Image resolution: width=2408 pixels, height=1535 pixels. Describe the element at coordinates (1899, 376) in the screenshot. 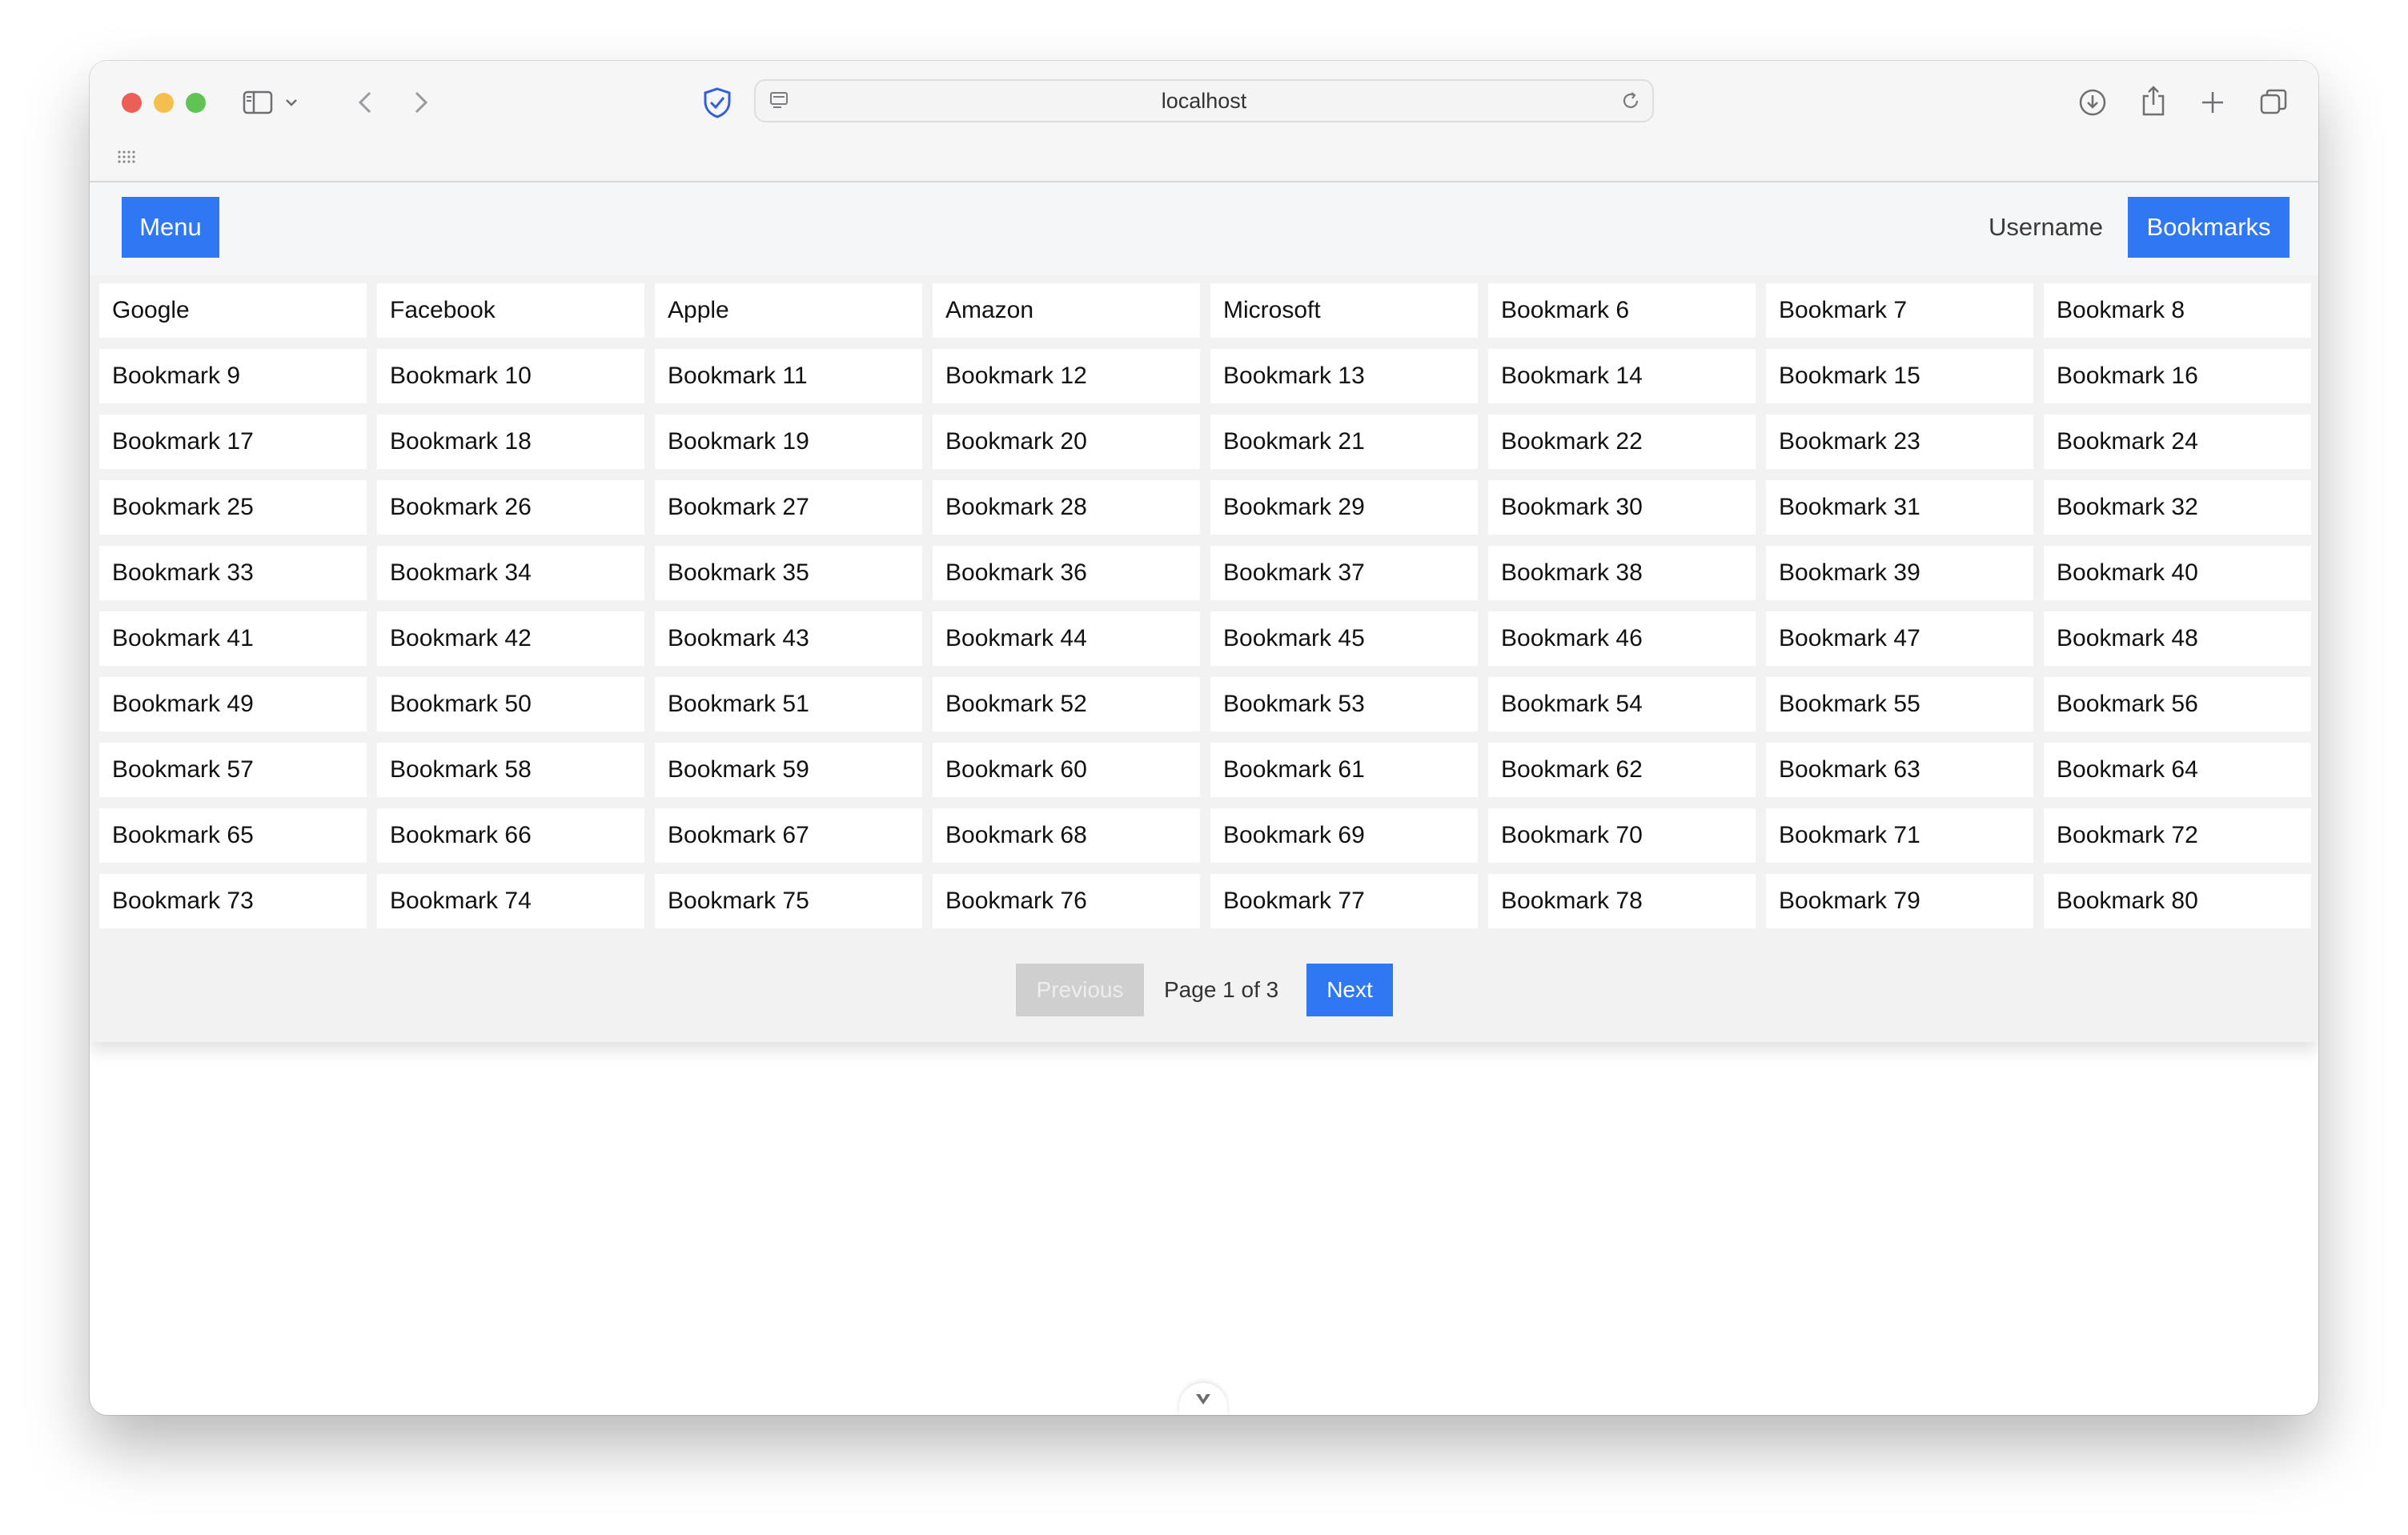

I see `bookmark-item: Bookmark 15` at that location.